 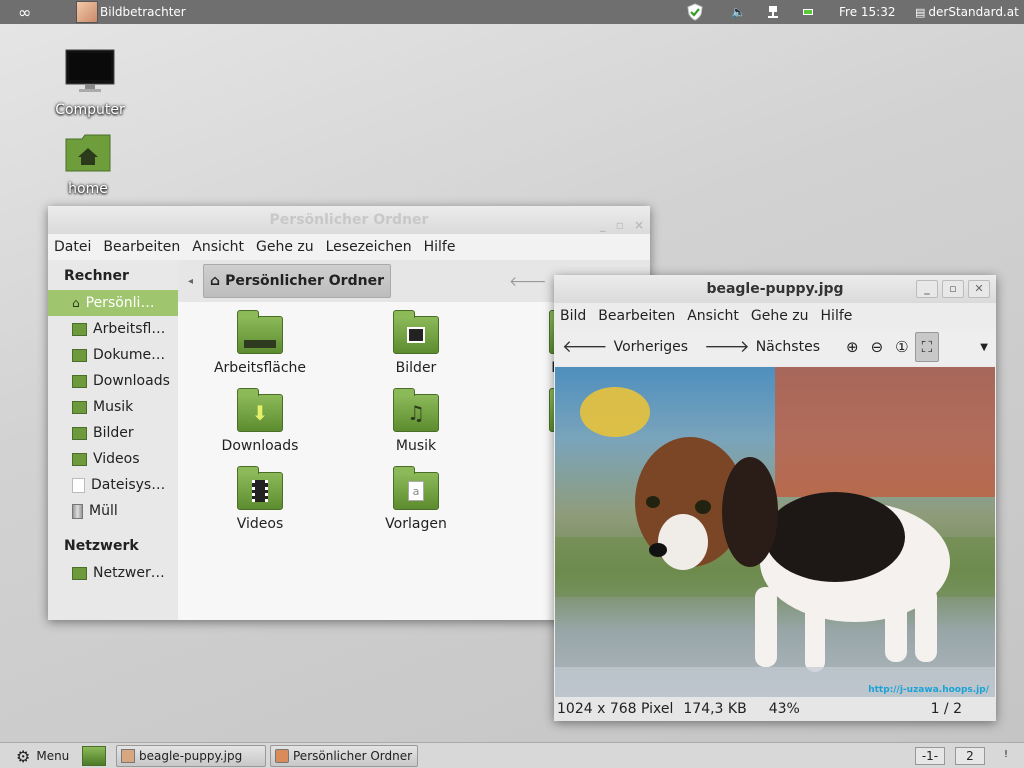 I want to click on zoom-out-icon: ⊖, so click(x=877, y=347).